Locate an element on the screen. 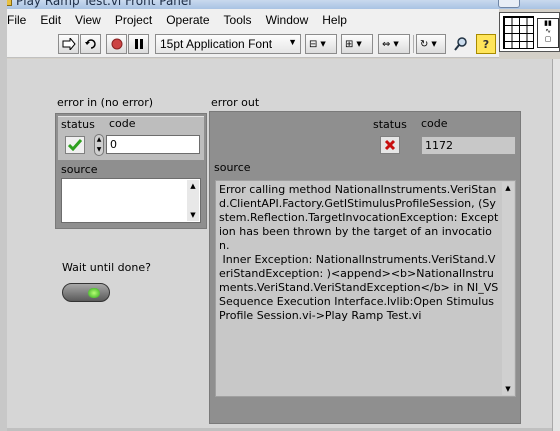 Image resolution: width=560 pixels, height=431 pixels. error-in-code-field: 0 is located at coordinates (153, 144).